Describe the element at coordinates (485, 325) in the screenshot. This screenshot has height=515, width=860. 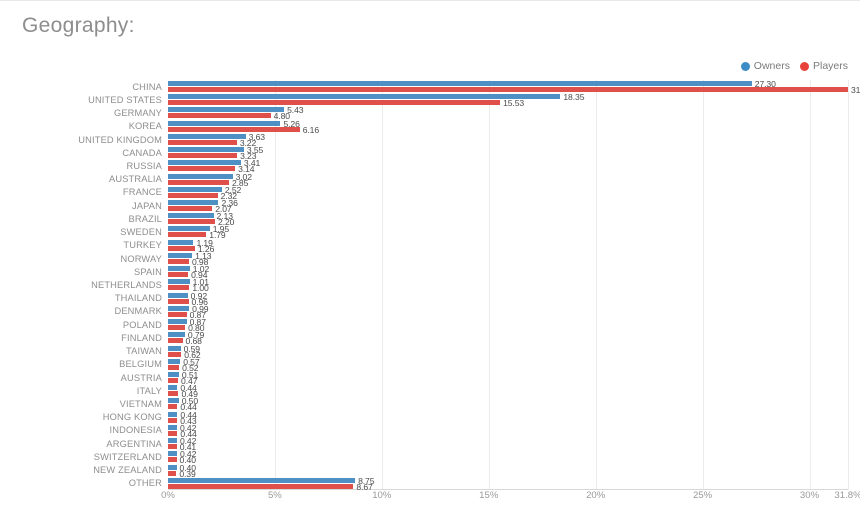
I see `chart-row: POLAND 0.87 0.80` at that location.